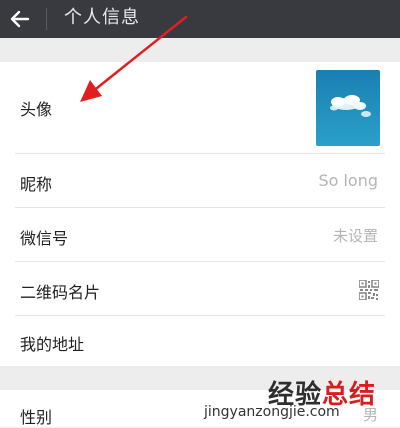 The image size is (400, 428). Describe the element at coordinates (369, 290) in the screenshot. I see `qr-code-icon` at that location.